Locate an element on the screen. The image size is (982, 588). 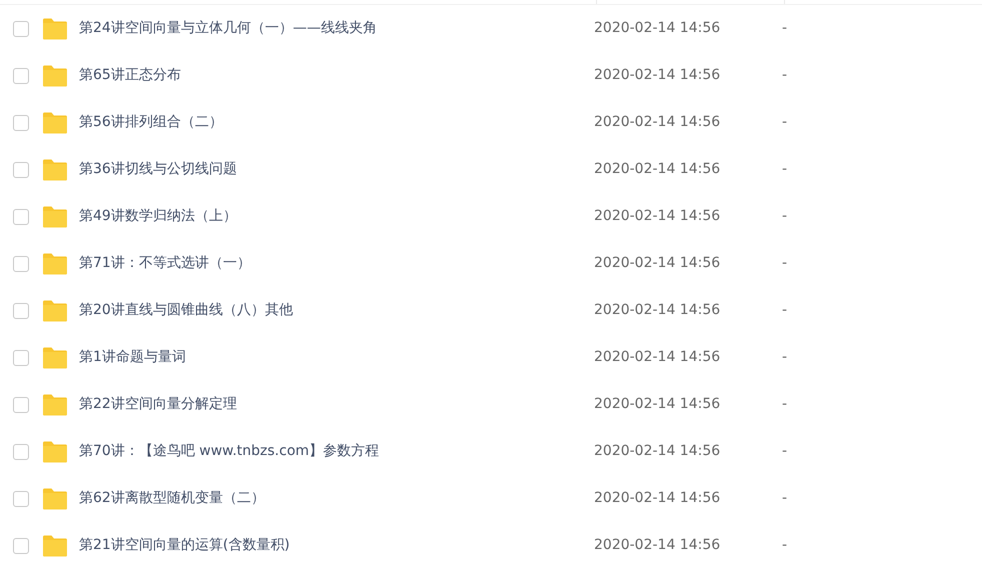
folder-name: 第1讲命题与量词 is located at coordinates (336, 357).